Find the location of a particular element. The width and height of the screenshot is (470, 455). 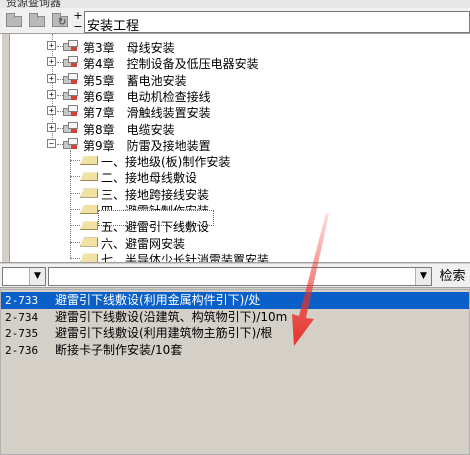

toolbar: ↻ + − 安装工程 is located at coordinates (235, 21).